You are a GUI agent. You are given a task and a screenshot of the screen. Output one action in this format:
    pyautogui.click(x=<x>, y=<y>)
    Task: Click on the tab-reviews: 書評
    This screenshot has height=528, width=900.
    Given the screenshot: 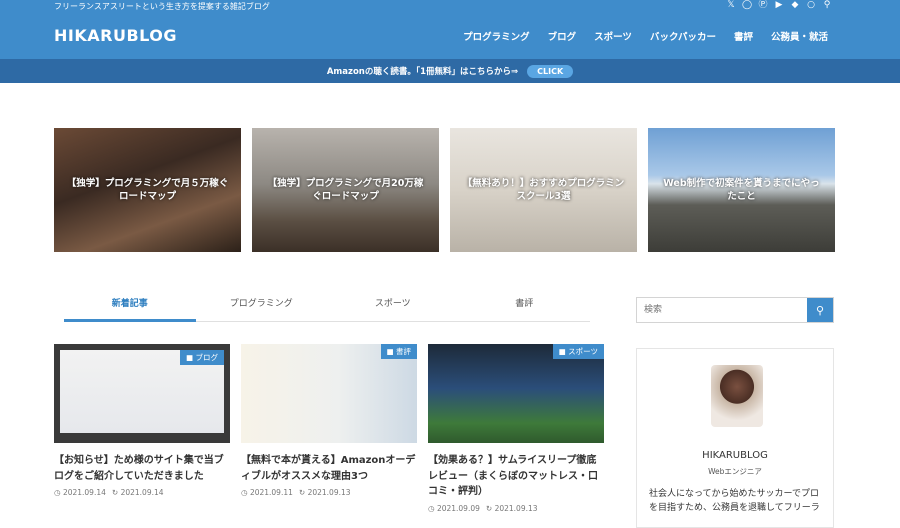 What is the action you would take?
    pyautogui.click(x=525, y=308)
    